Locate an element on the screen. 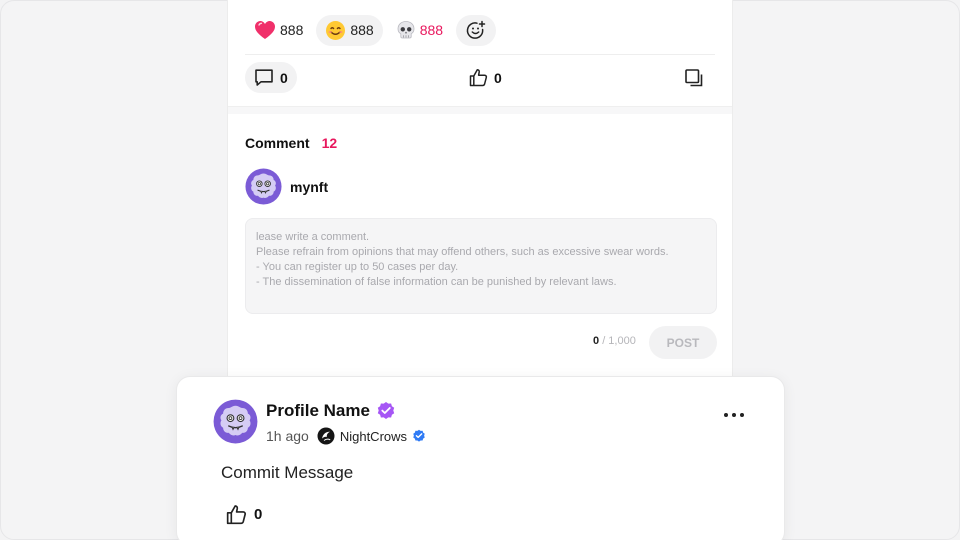 The image size is (960, 540). reaction-heart-count: 888 is located at coordinates (292, 30).